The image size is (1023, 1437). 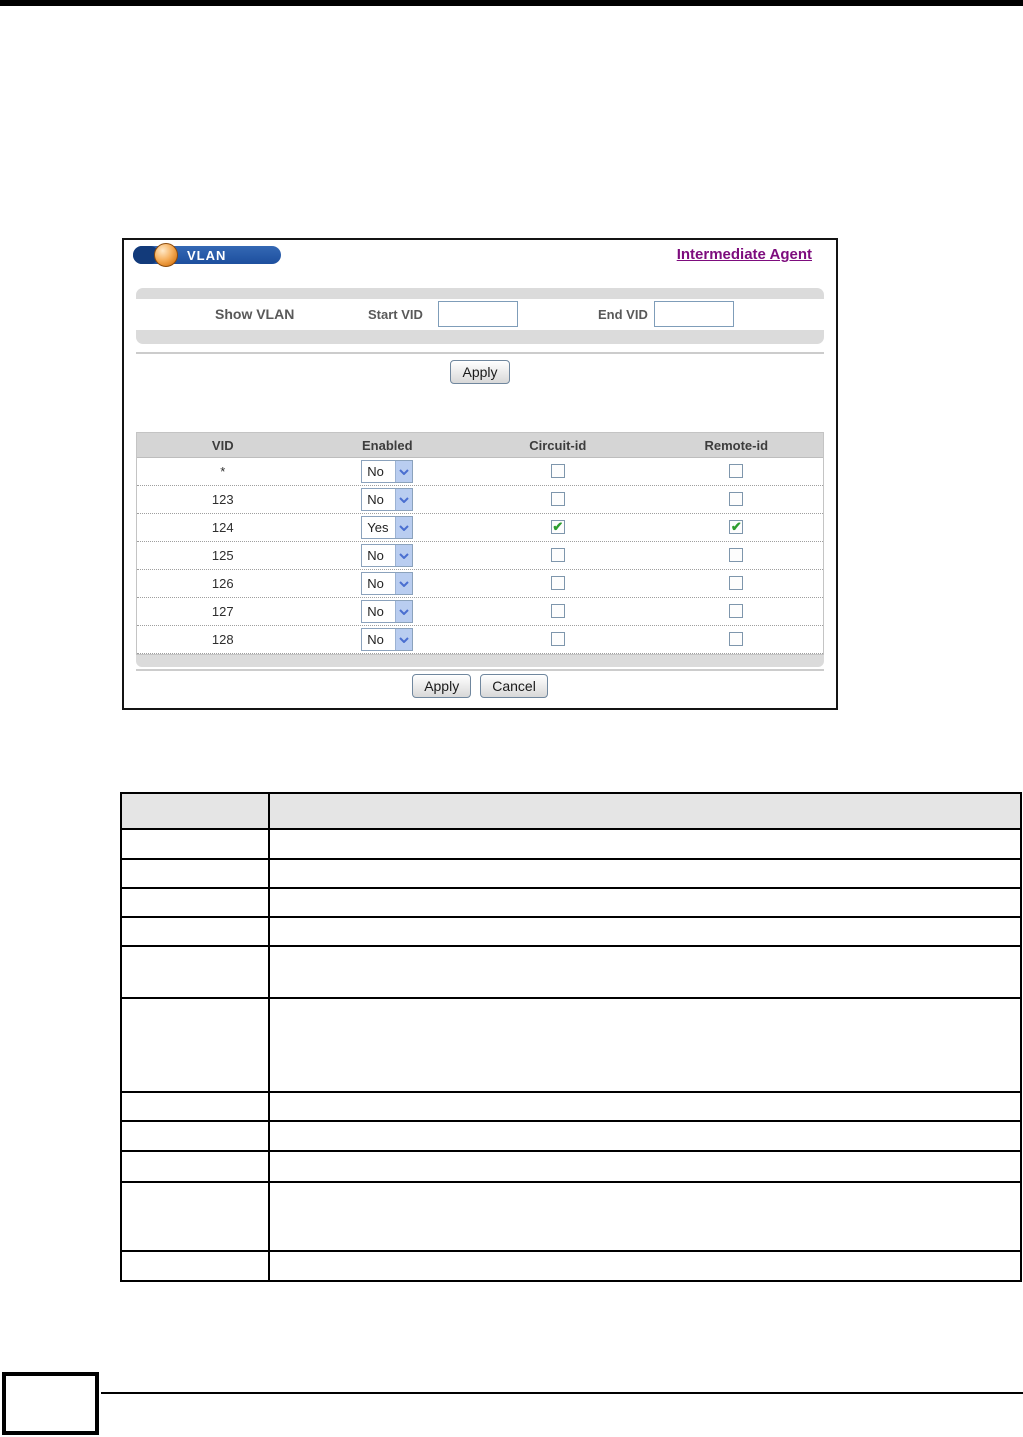 I want to click on start-vid-label: Start VID, so click(x=395, y=314).